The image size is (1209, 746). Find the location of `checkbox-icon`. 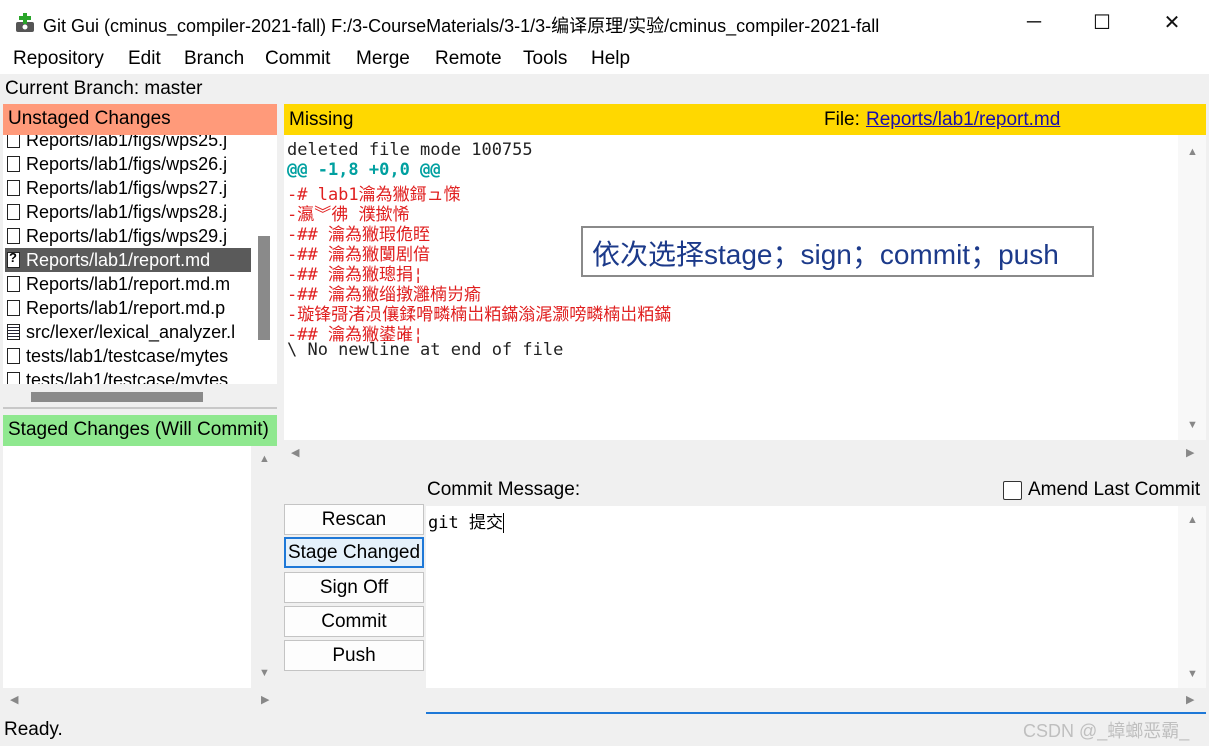

checkbox-icon is located at coordinates (1012, 490).